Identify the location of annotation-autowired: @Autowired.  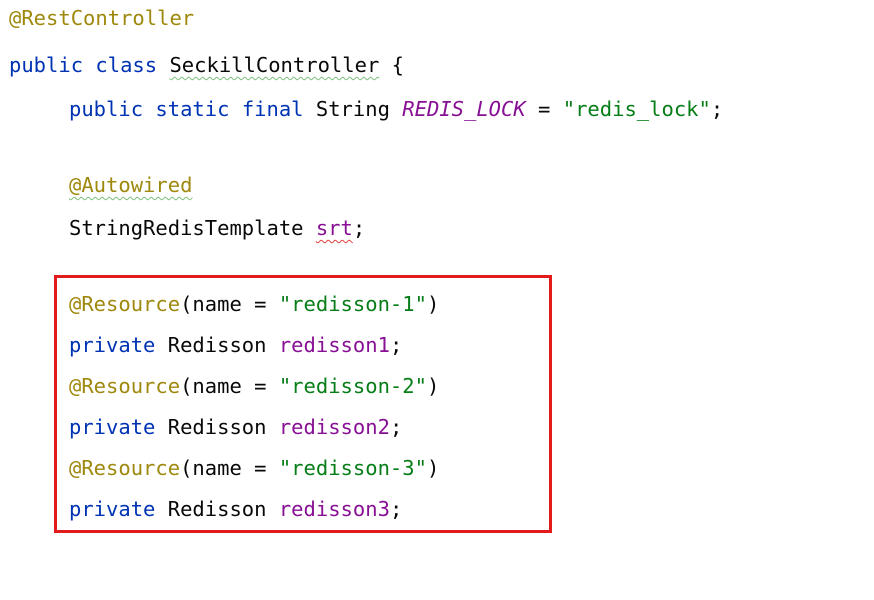
(131, 185).